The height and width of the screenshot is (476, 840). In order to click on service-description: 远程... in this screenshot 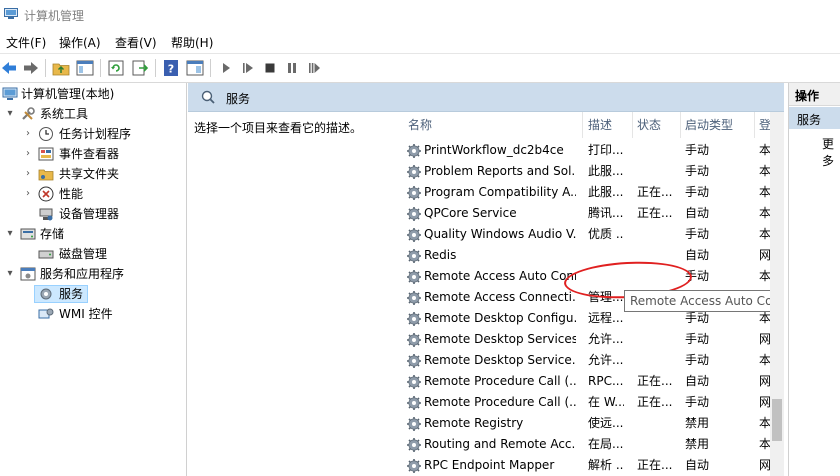, I will do `click(606, 318)`.